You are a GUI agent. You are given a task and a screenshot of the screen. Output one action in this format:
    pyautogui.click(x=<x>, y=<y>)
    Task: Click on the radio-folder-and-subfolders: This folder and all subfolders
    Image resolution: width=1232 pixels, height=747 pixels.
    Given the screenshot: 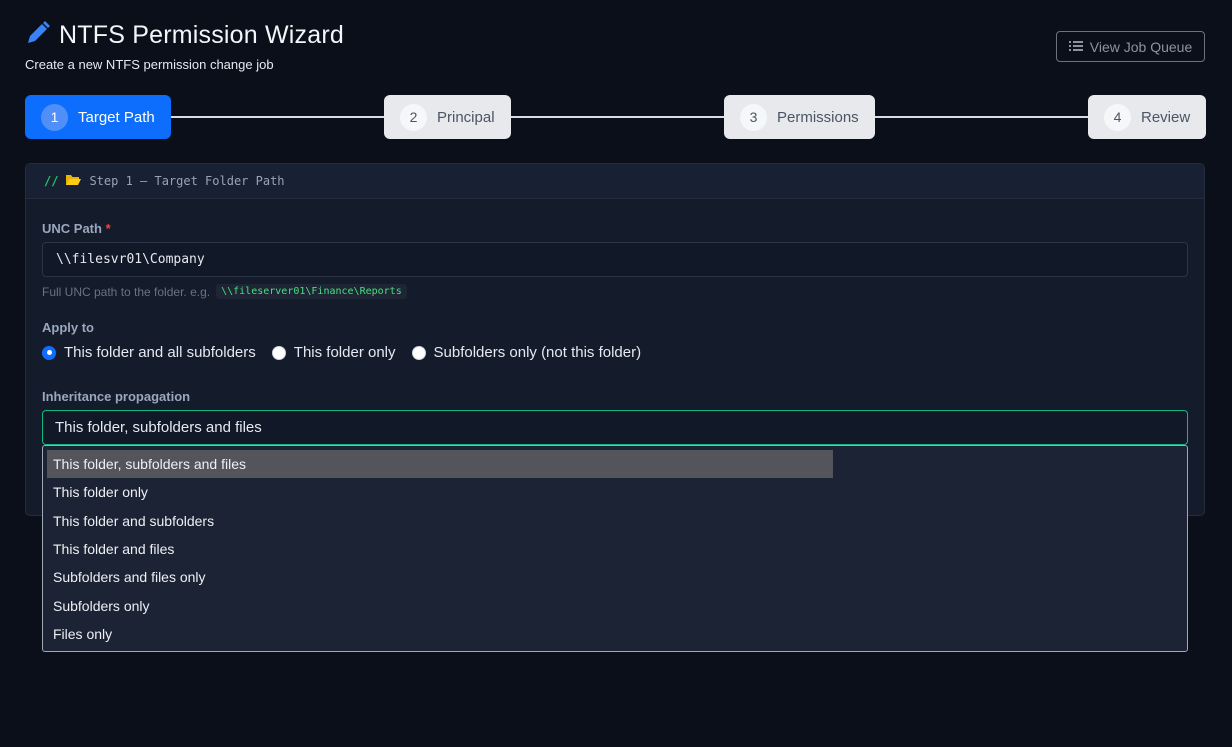 What is the action you would take?
    pyautogui.click(x=149, y=352)
    